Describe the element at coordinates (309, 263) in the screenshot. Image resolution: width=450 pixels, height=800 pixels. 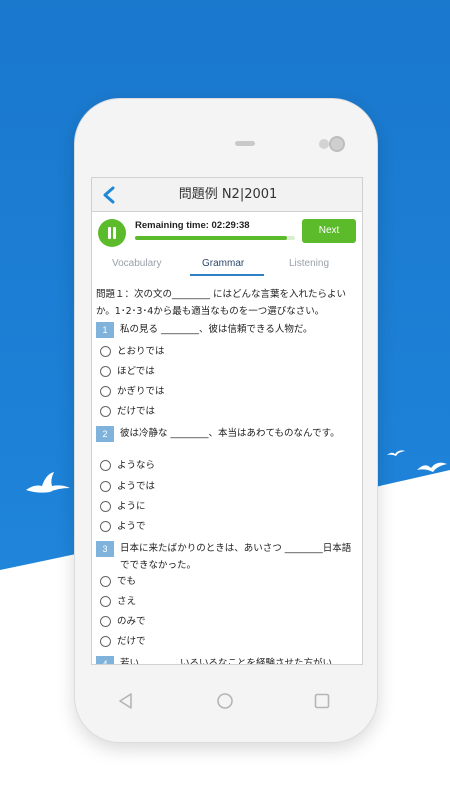
I see `tab-listening: Listening` at that location.